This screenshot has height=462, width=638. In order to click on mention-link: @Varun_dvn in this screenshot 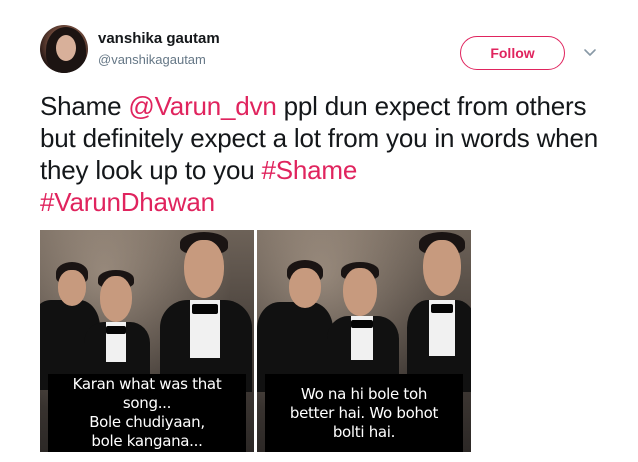, I will do `click(202, 106)`.